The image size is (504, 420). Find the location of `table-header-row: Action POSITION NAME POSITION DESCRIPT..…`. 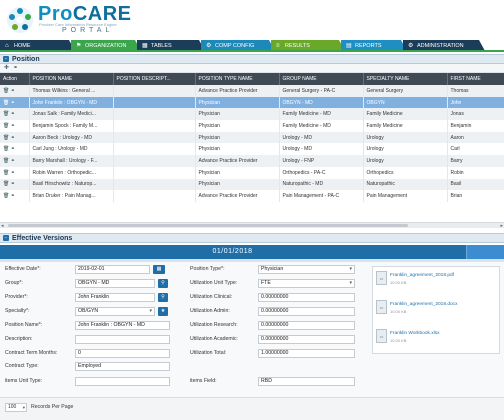

table-header-row: Action POSITION NAME POSITION DESCRIPT..… is located at coordinates (252, 79).